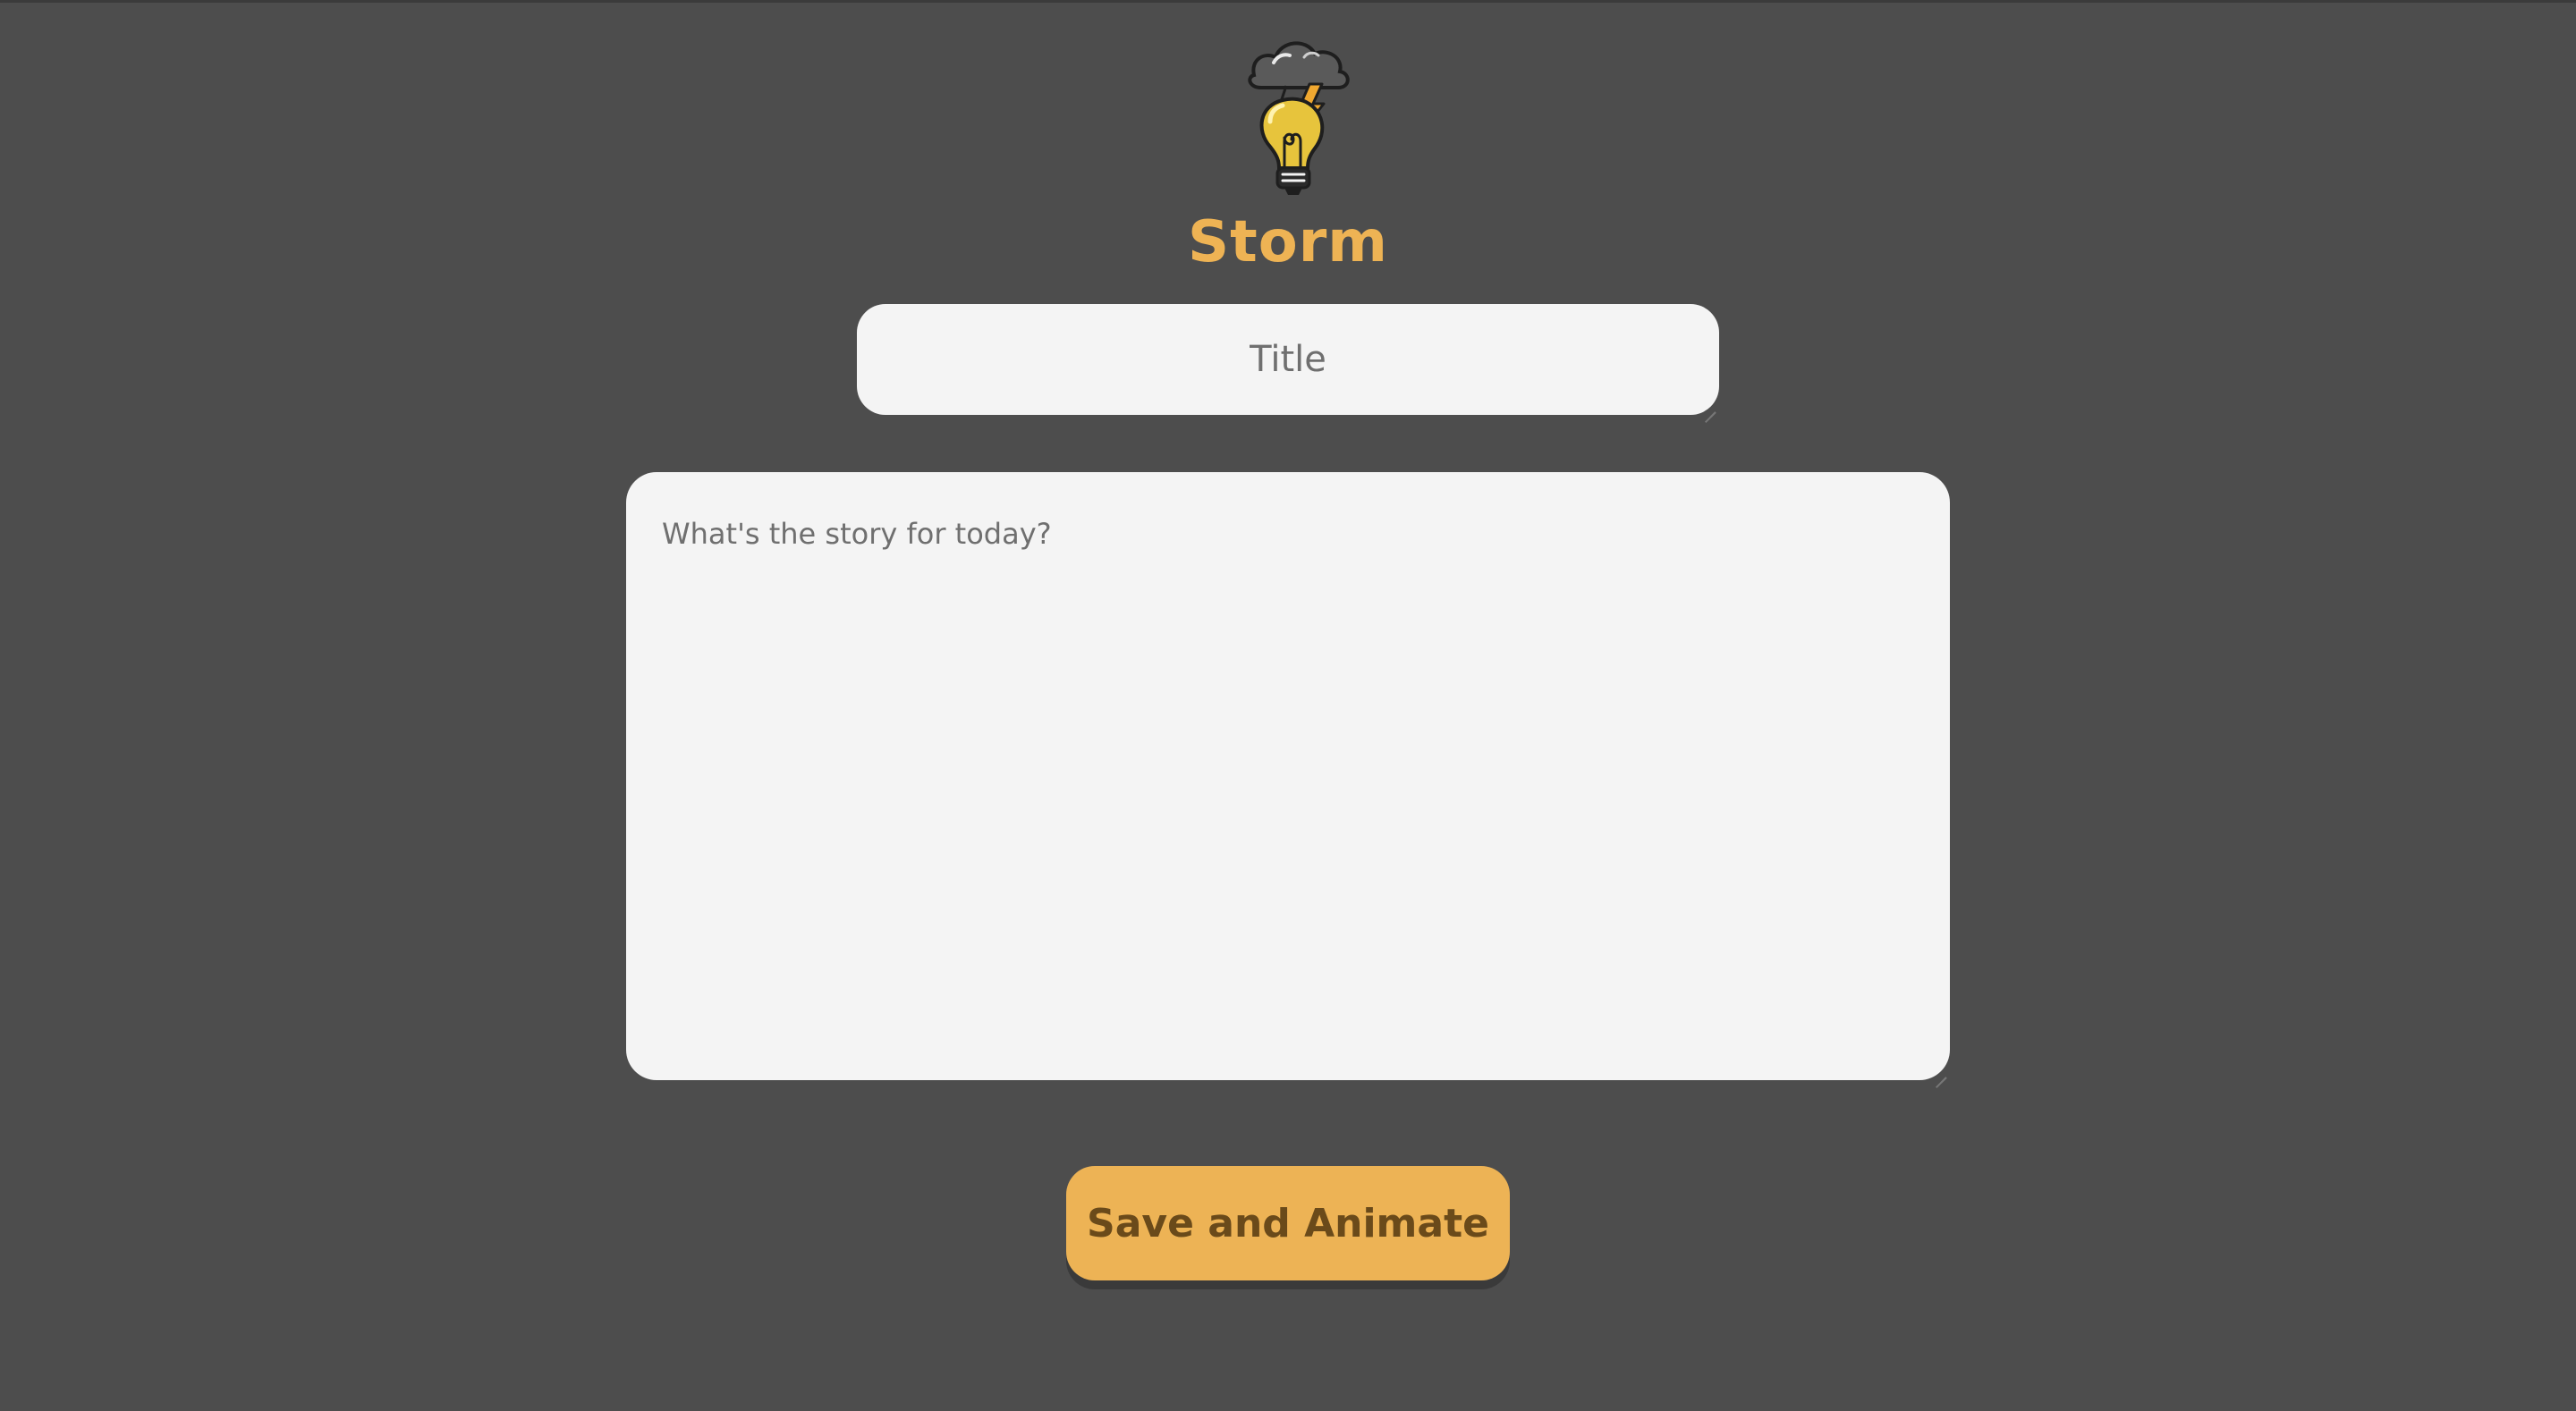 This screenshot has height=1411, width=2576. I want to click on top-border, so click(1288, 1).